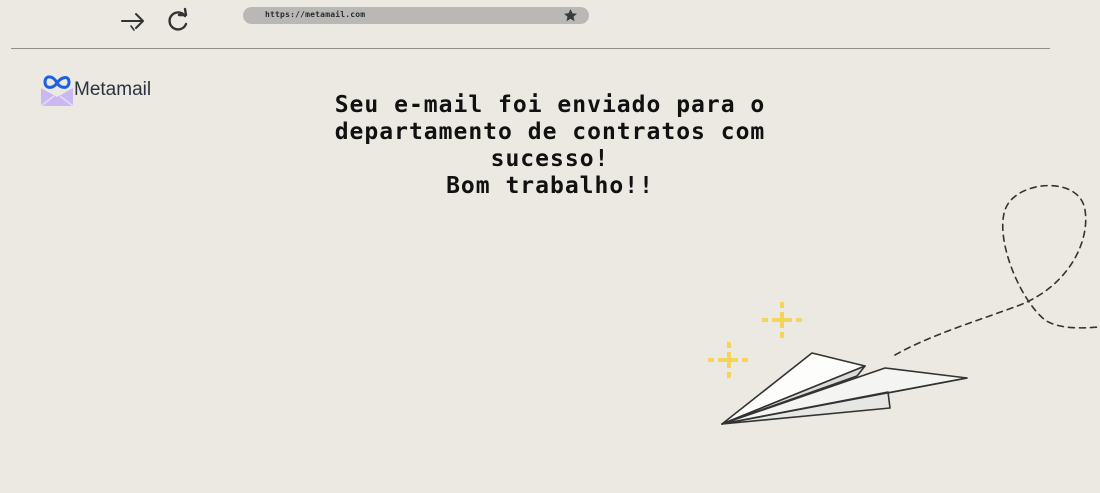 This screenshot has width=1100, height=493. I want to click on message-line-3: sucesso!, so click(550, 159).